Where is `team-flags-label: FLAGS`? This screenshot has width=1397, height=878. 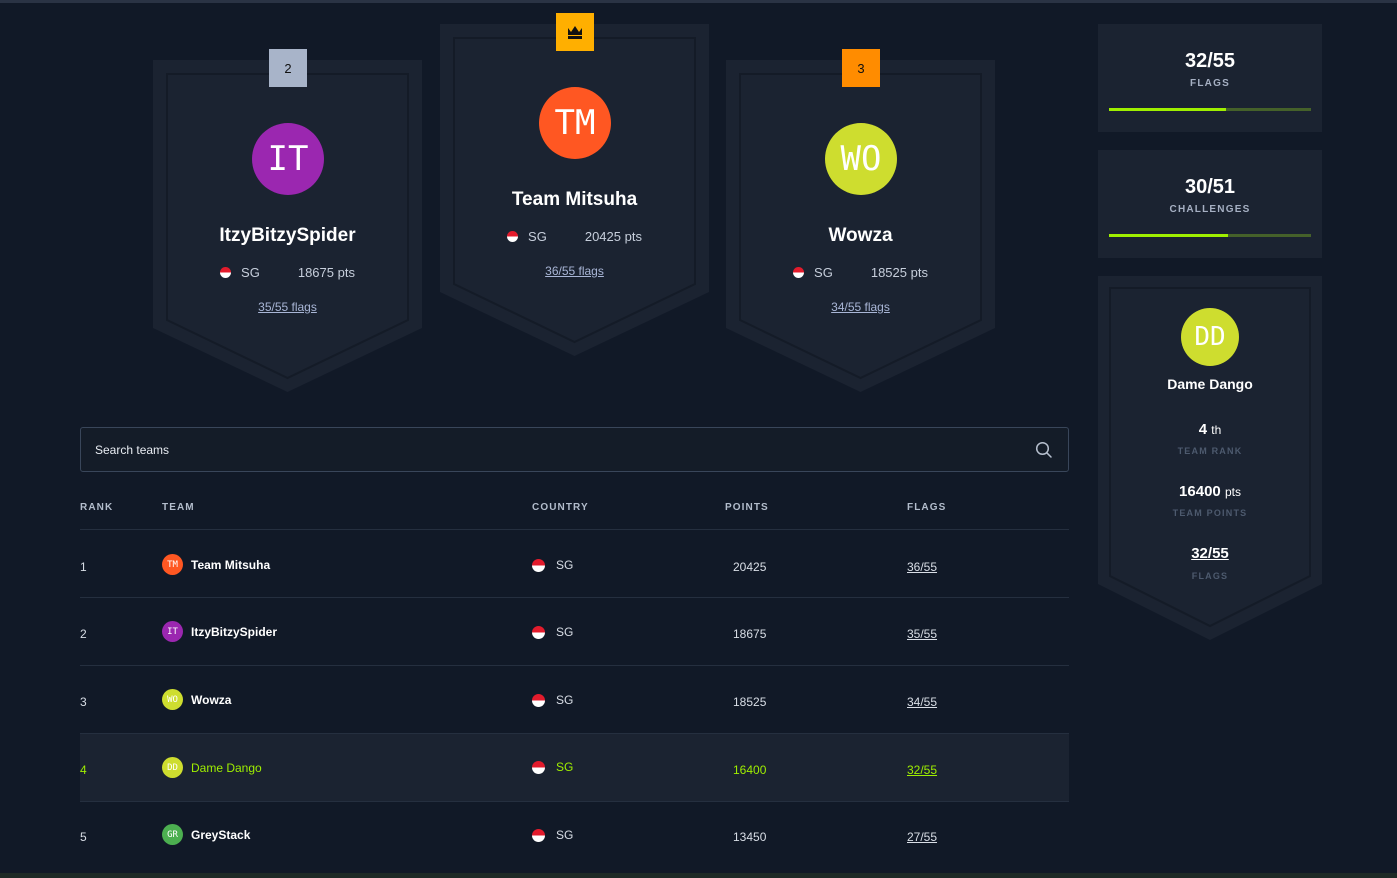
team-flags-label: FLAGS is located at coordinates (1210, 576).